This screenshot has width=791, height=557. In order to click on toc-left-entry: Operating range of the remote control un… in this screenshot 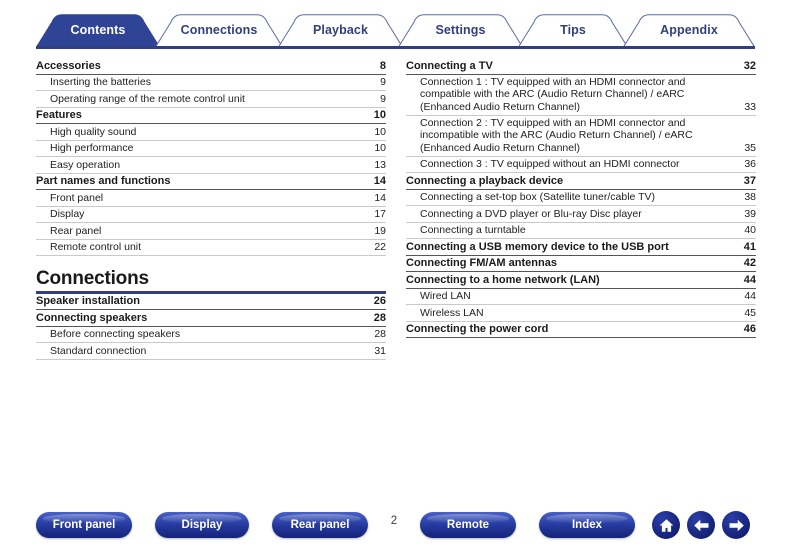, I will do `click(211, 99)`.